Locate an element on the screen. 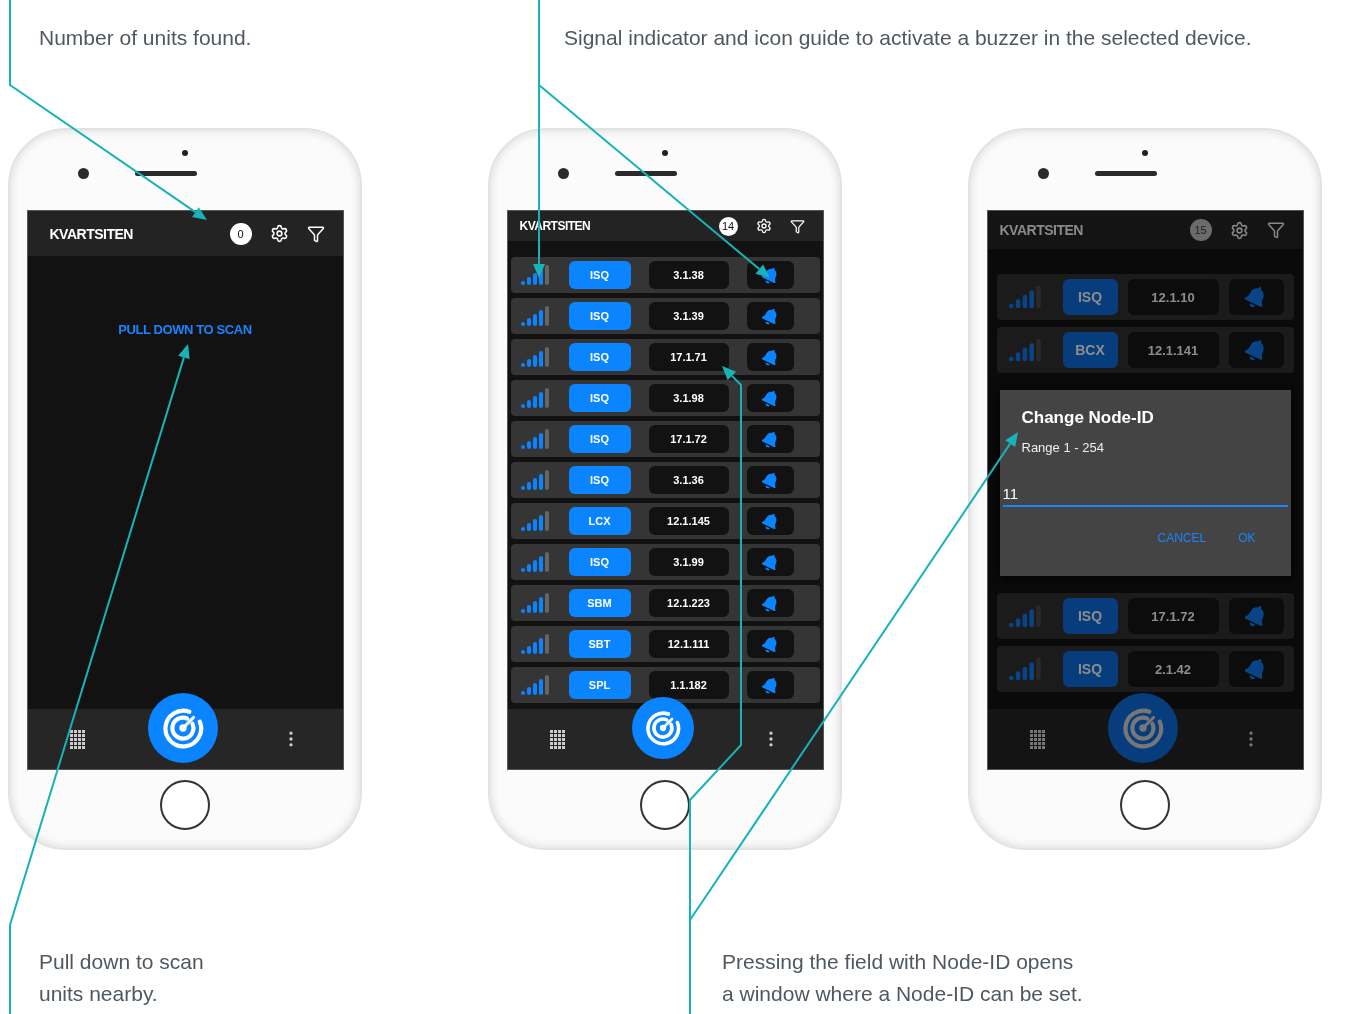 The height and width of the screenshot is (1014, 1370). device-row: ISQ 3.1.36 is located at coordinates (665, 480).